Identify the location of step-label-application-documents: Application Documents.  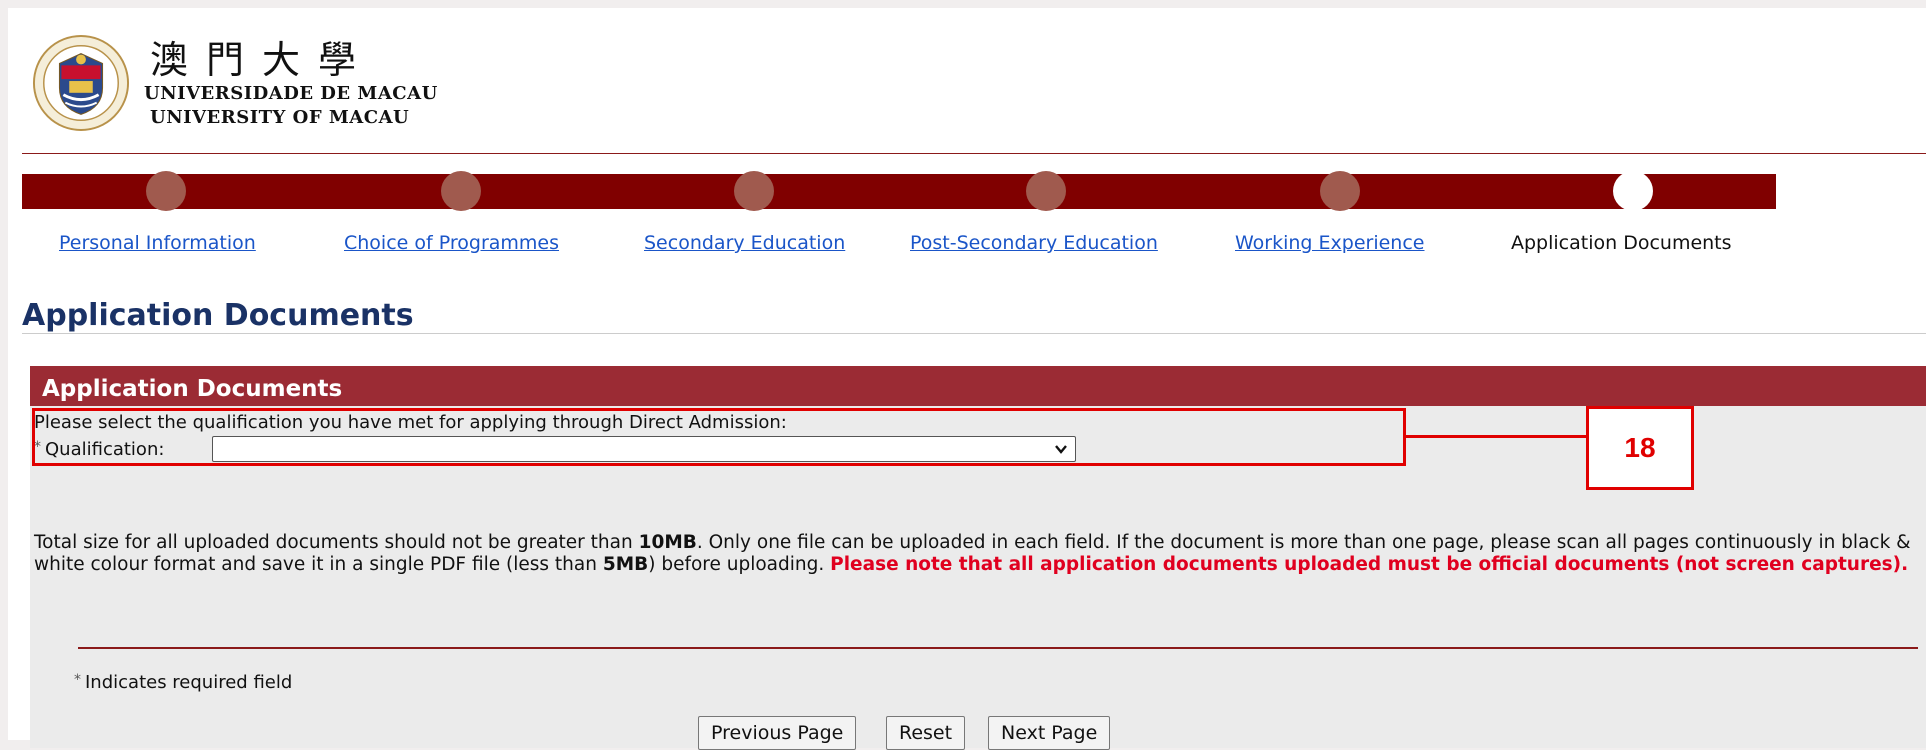
(1621, 243).